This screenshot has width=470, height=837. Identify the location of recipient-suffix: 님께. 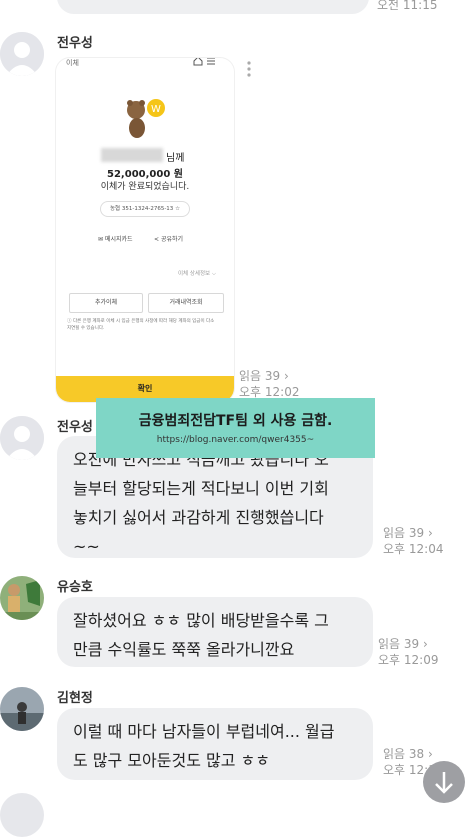
(175, 158).